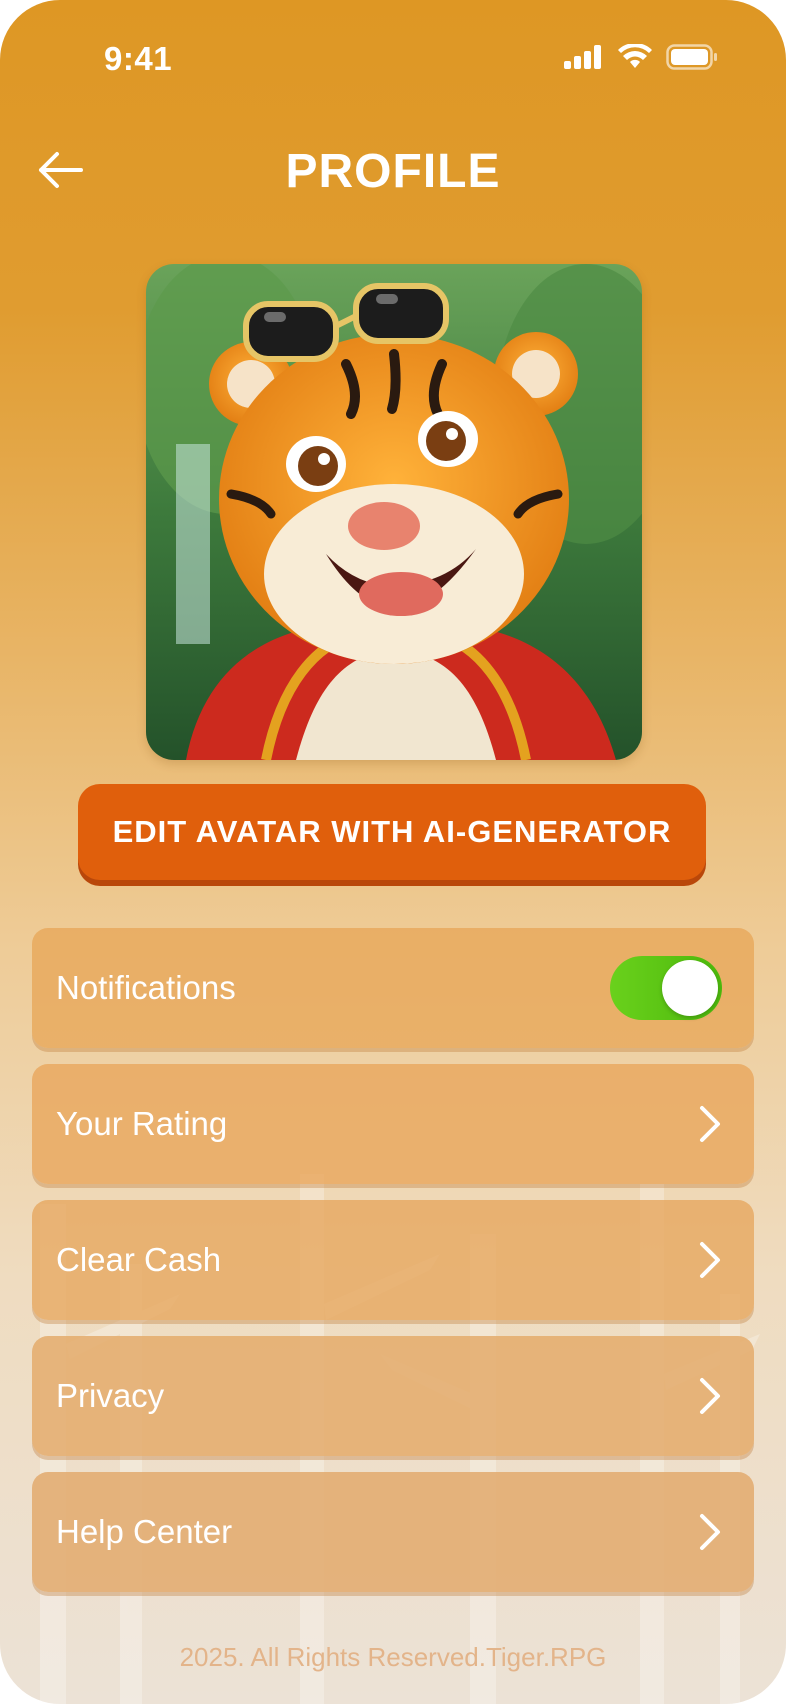 The image size is (786, 1704). What do you see at coordinates (393, 1396) in the screenshot?
I see `settings-item-privacy: Privacy` at bounding box center [393, 1396].